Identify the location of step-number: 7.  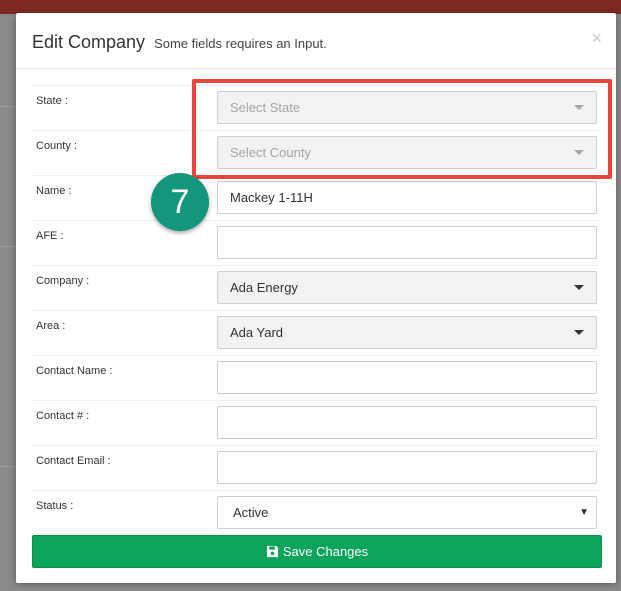
(180, 201).